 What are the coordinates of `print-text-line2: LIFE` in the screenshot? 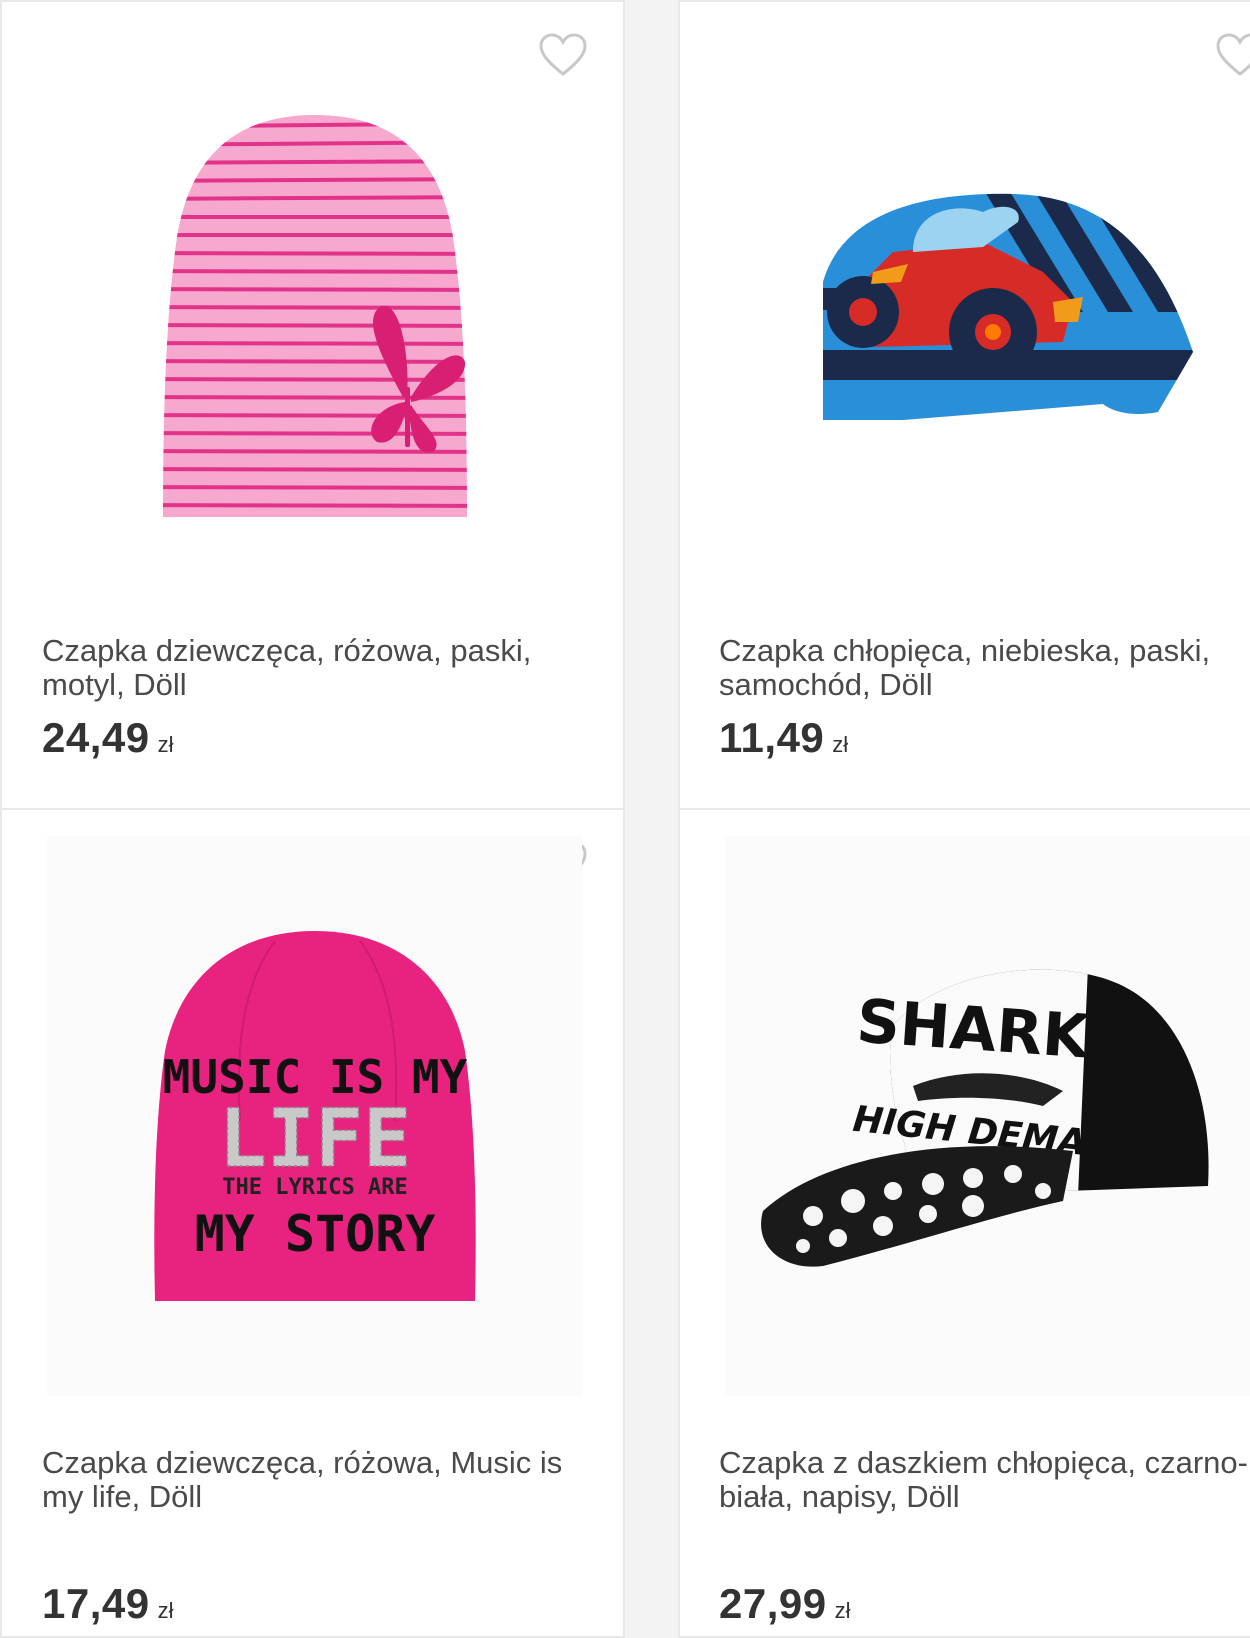 It's located at (314, 1138).